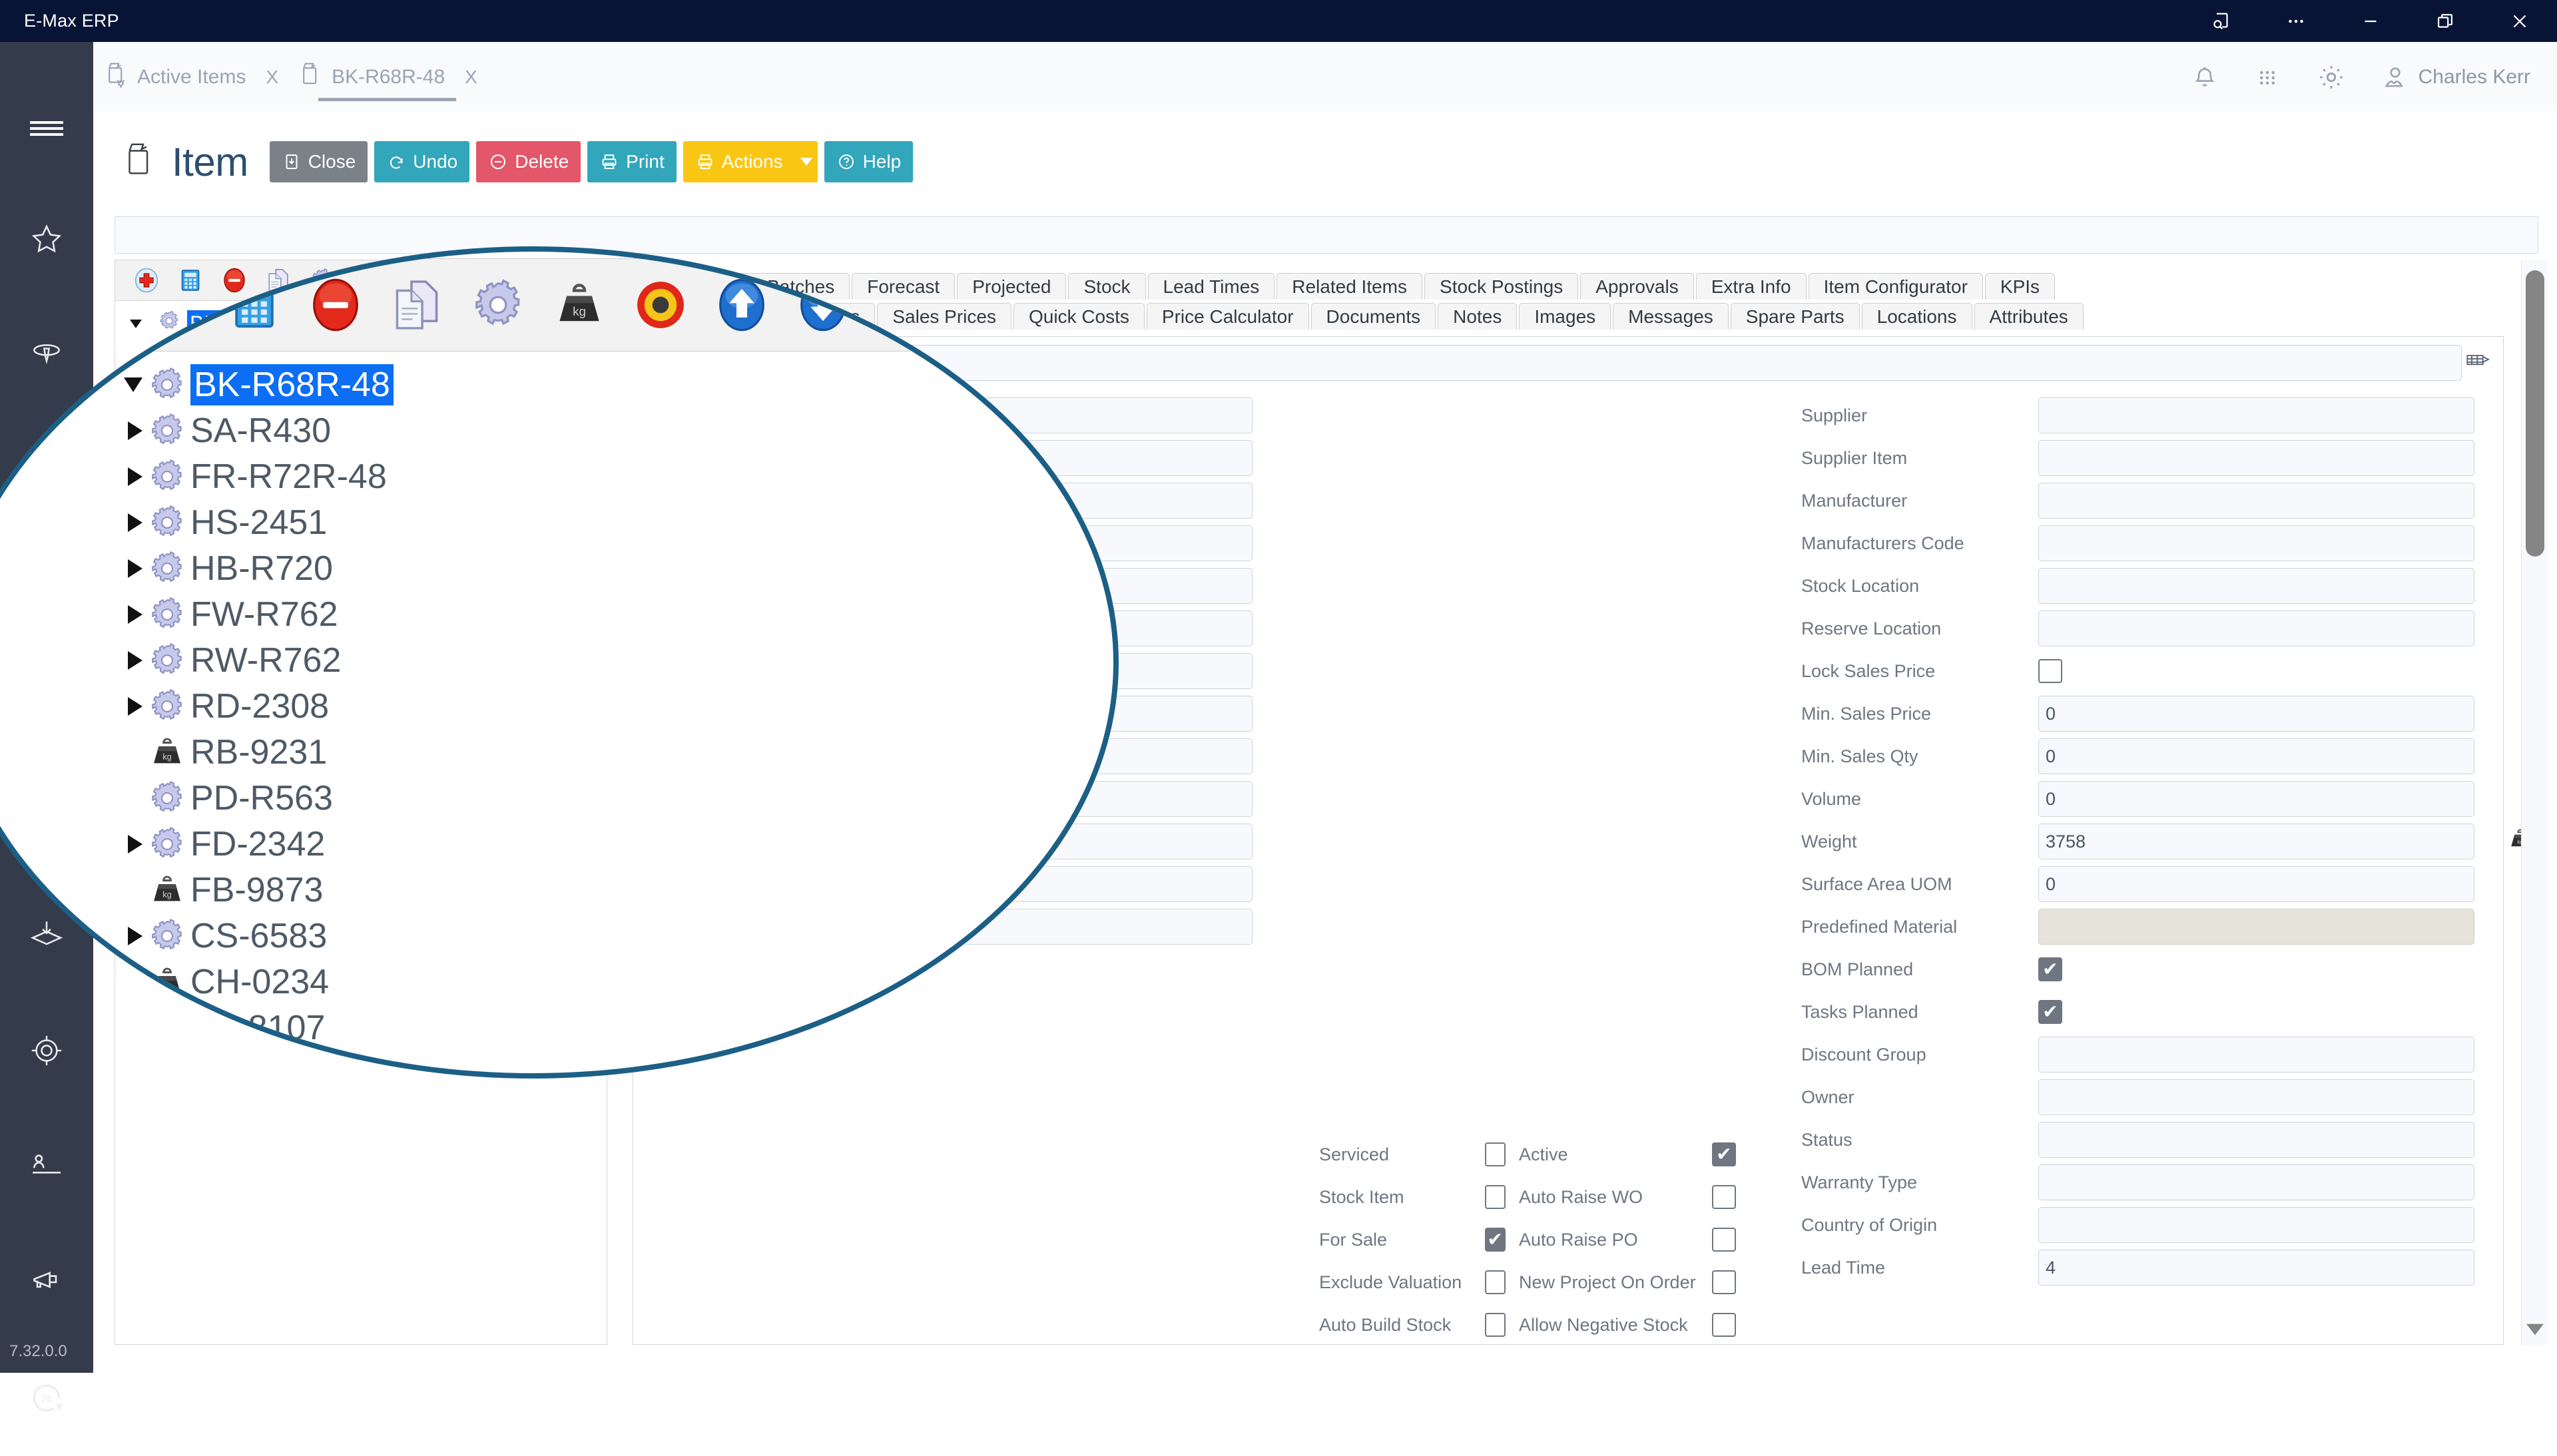  What do you see at coordinates (2296, 21) in the screenshot?
I see `more-options-icon` at bounding box center [2296, 21].